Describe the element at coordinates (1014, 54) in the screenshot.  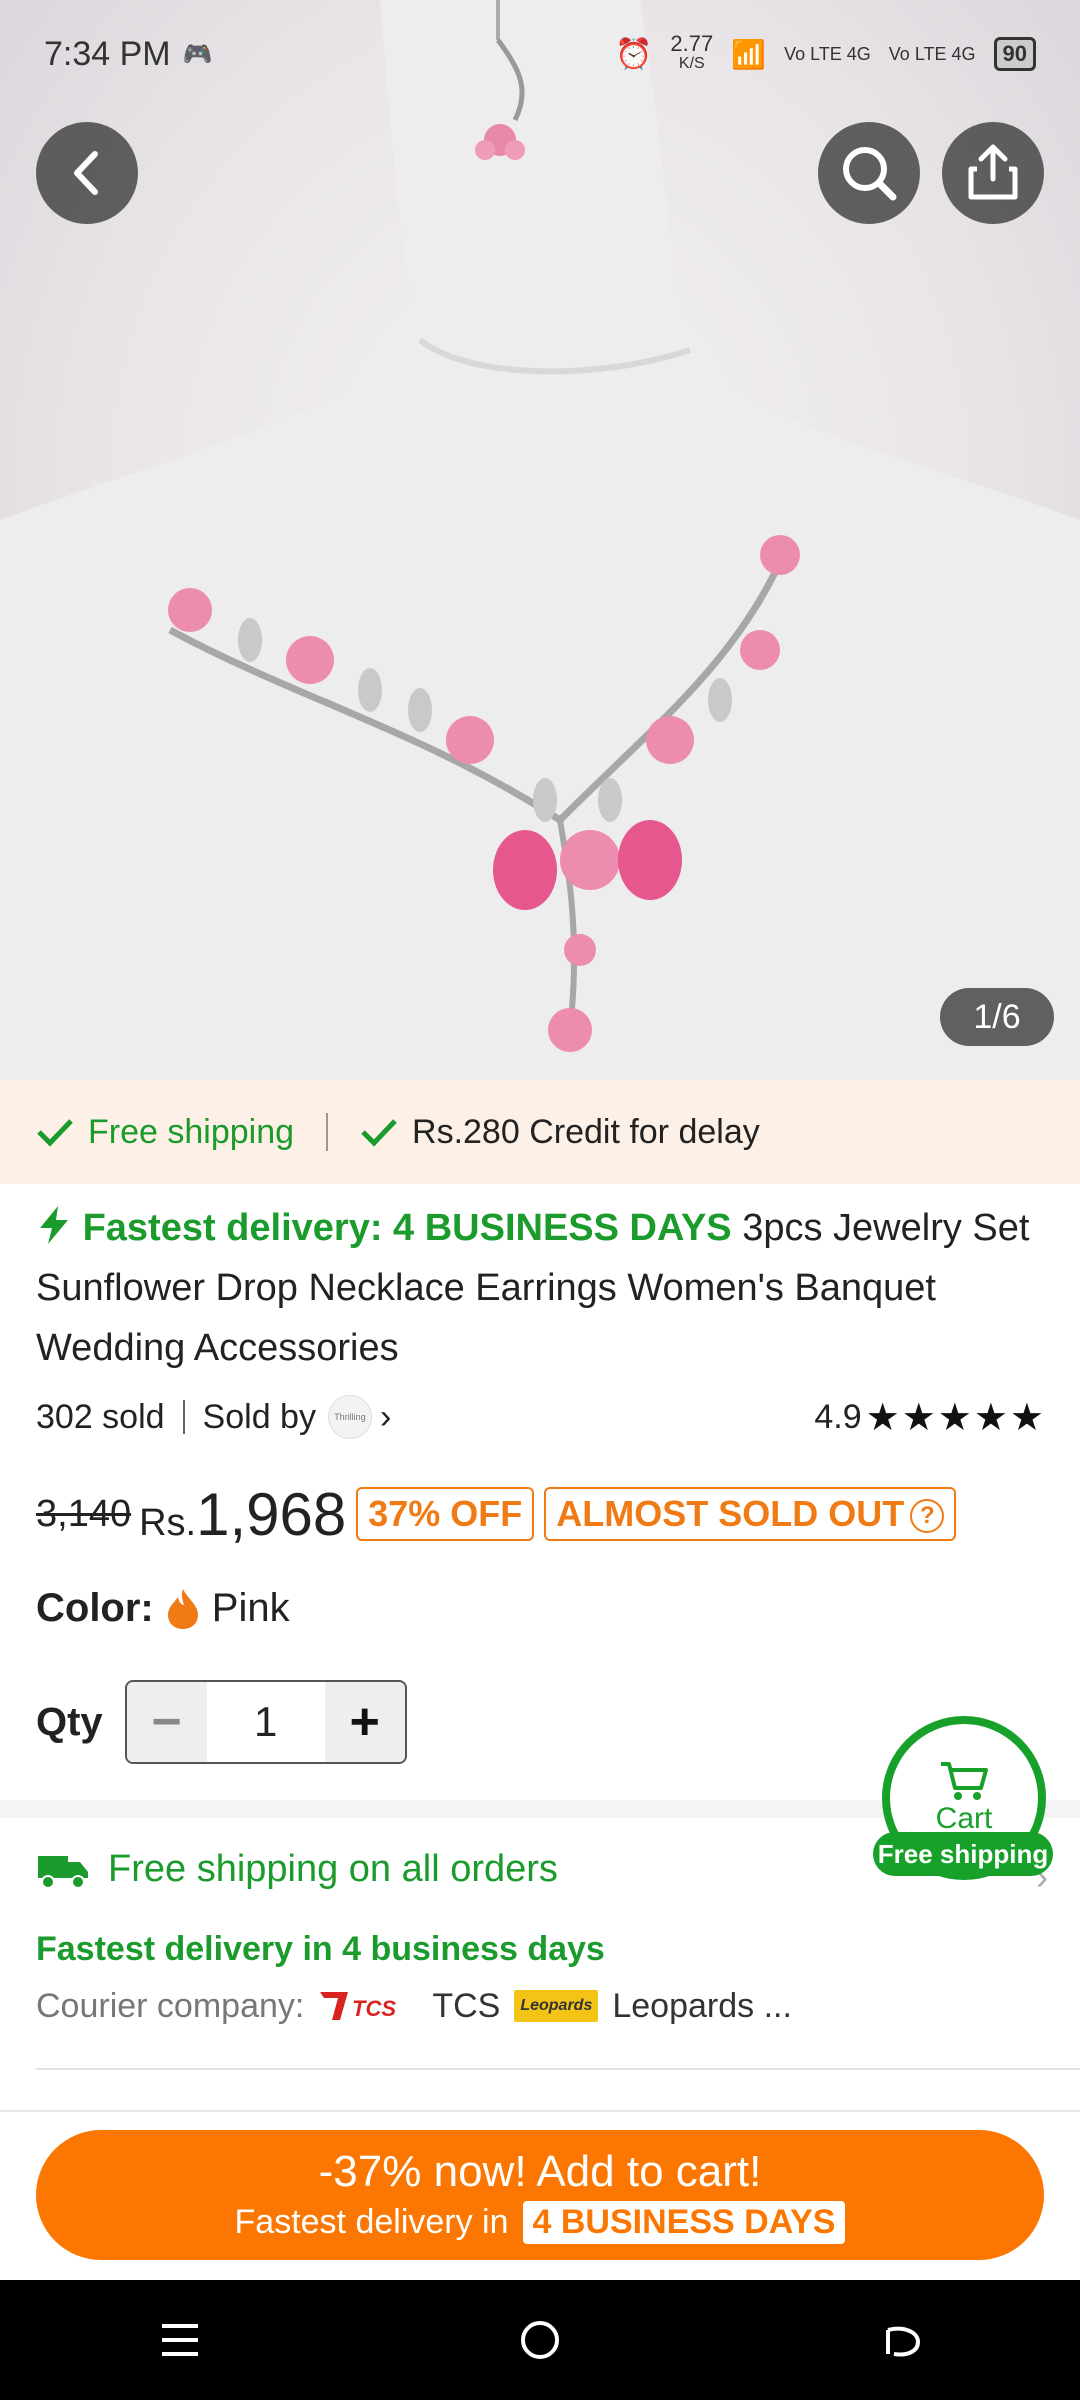
I see `battery-icon: 90` at that location.